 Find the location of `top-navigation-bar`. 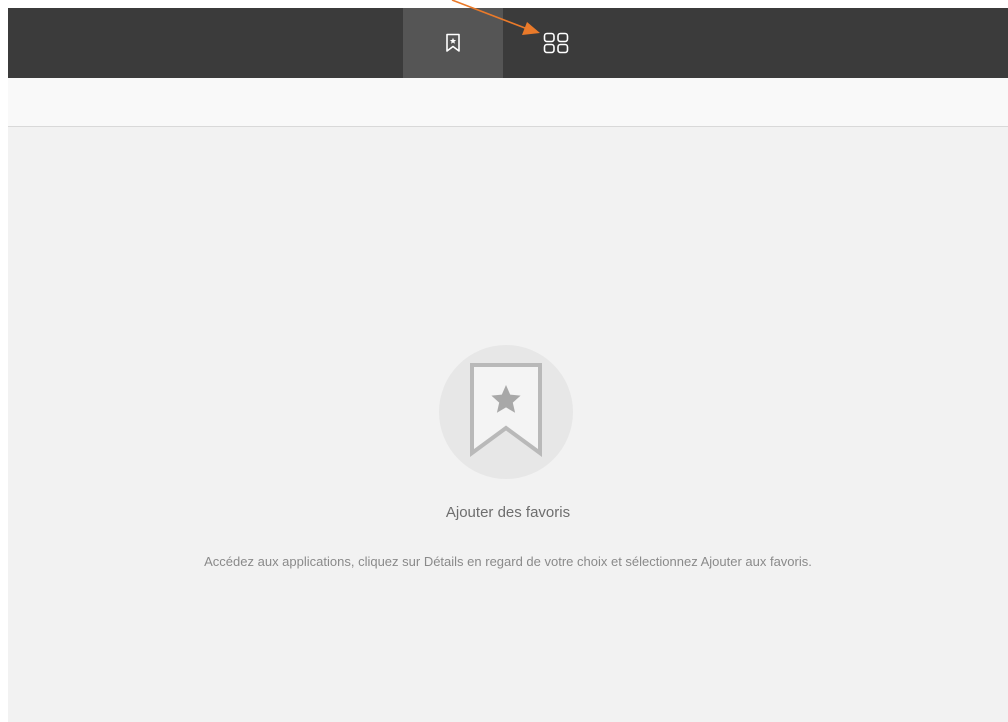

top-navigation-bar is located at coordinates (508, 43).